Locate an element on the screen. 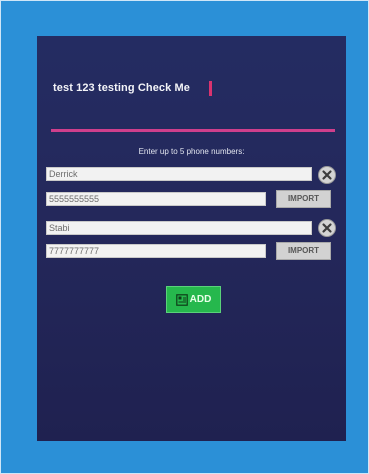 This screenshot has width=369, height=474. title-divider is located at coordinates (193, 130).